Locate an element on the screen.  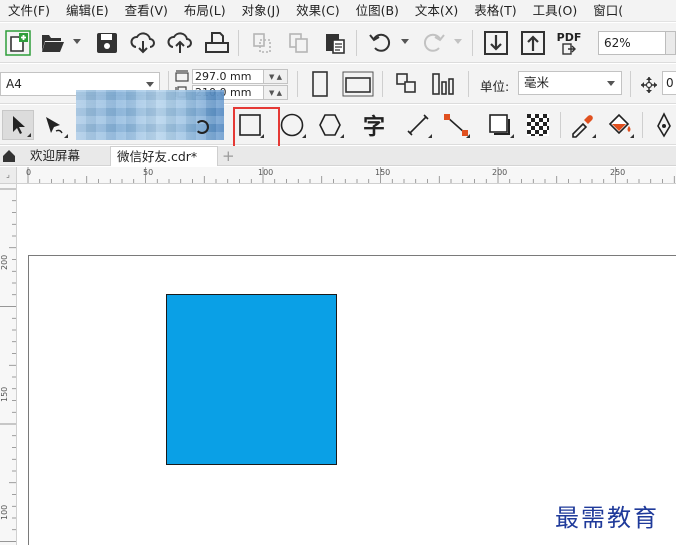
undo-icon is located at coordinates (380, 42).